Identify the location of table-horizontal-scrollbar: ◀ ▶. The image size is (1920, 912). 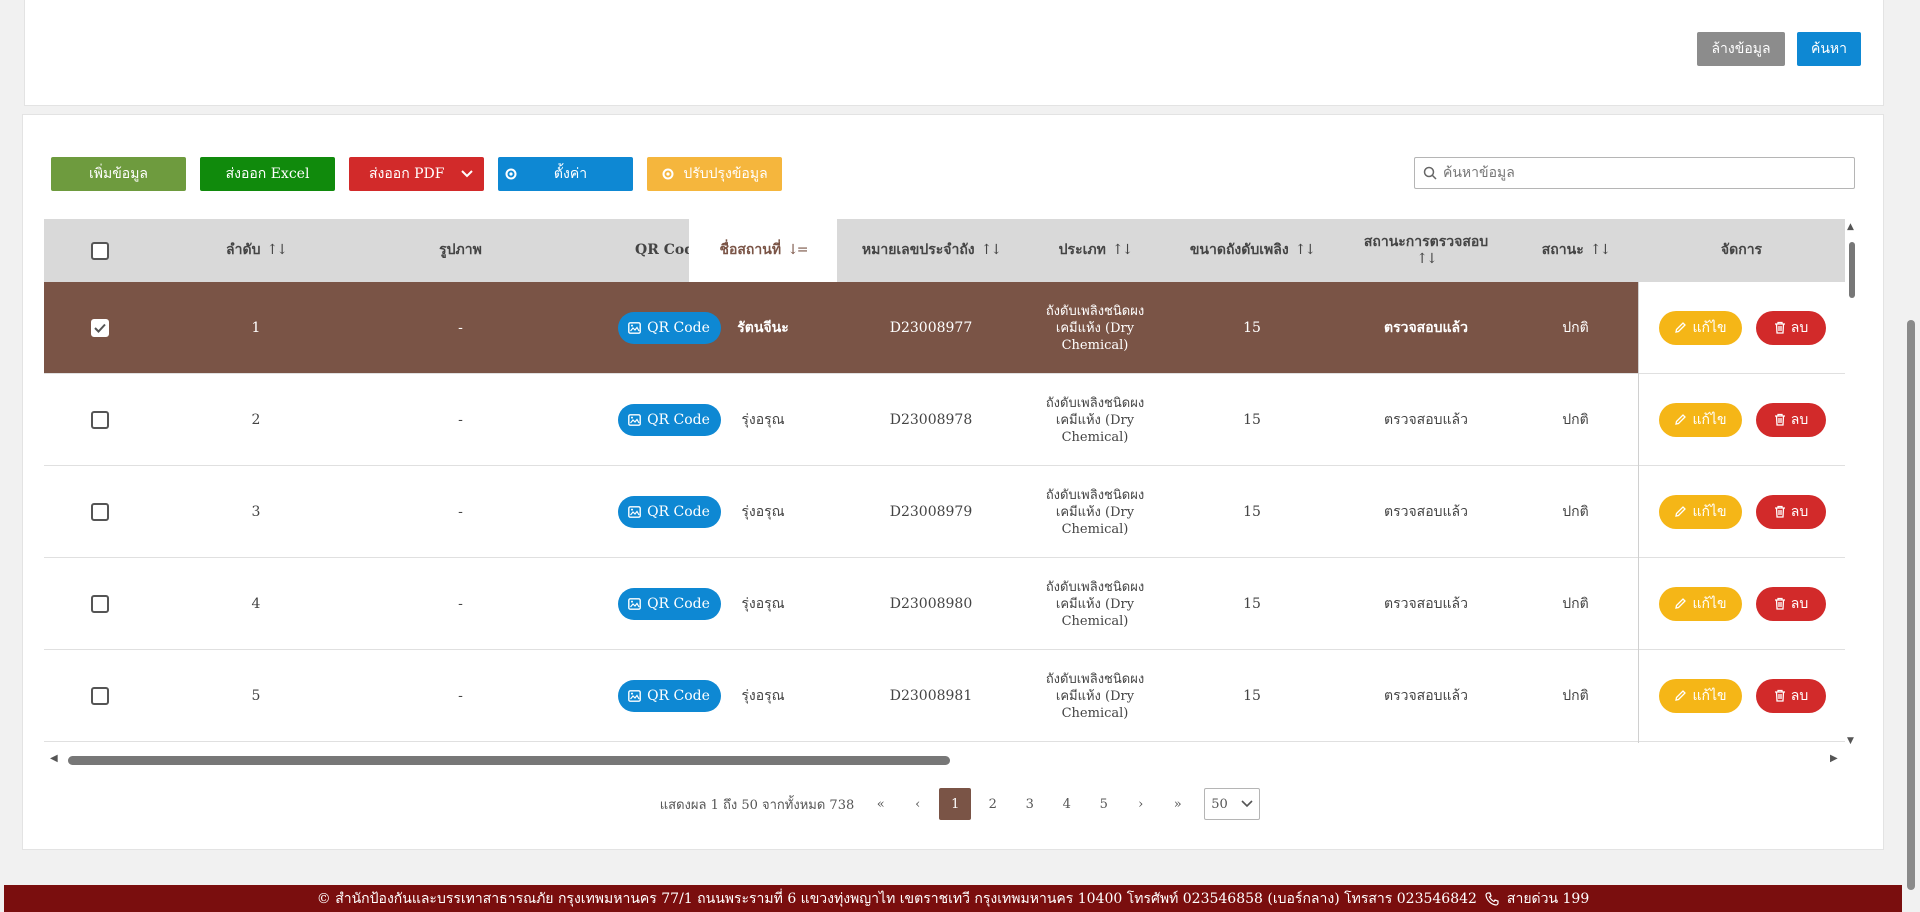
(944, 761).